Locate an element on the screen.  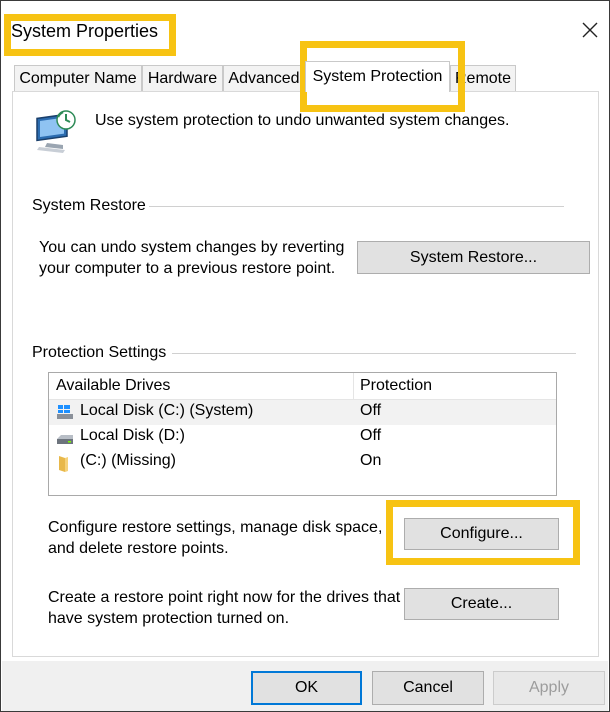
list-item: Local Disk (D:) Off is located at coordinates (302, 437).